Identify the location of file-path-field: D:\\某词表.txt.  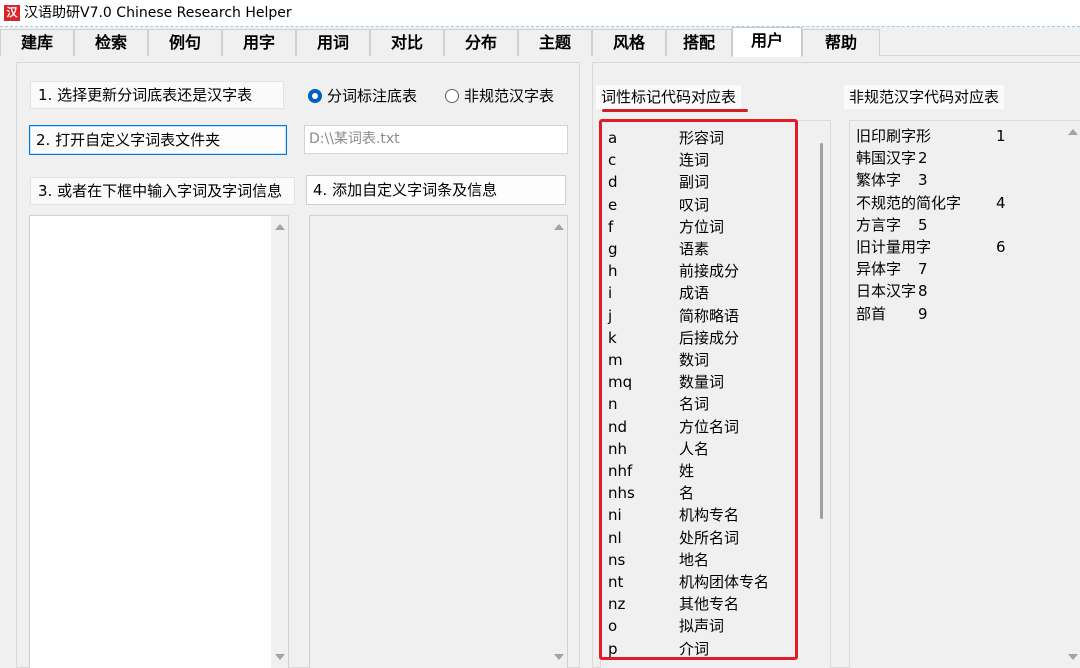
(436, 139).